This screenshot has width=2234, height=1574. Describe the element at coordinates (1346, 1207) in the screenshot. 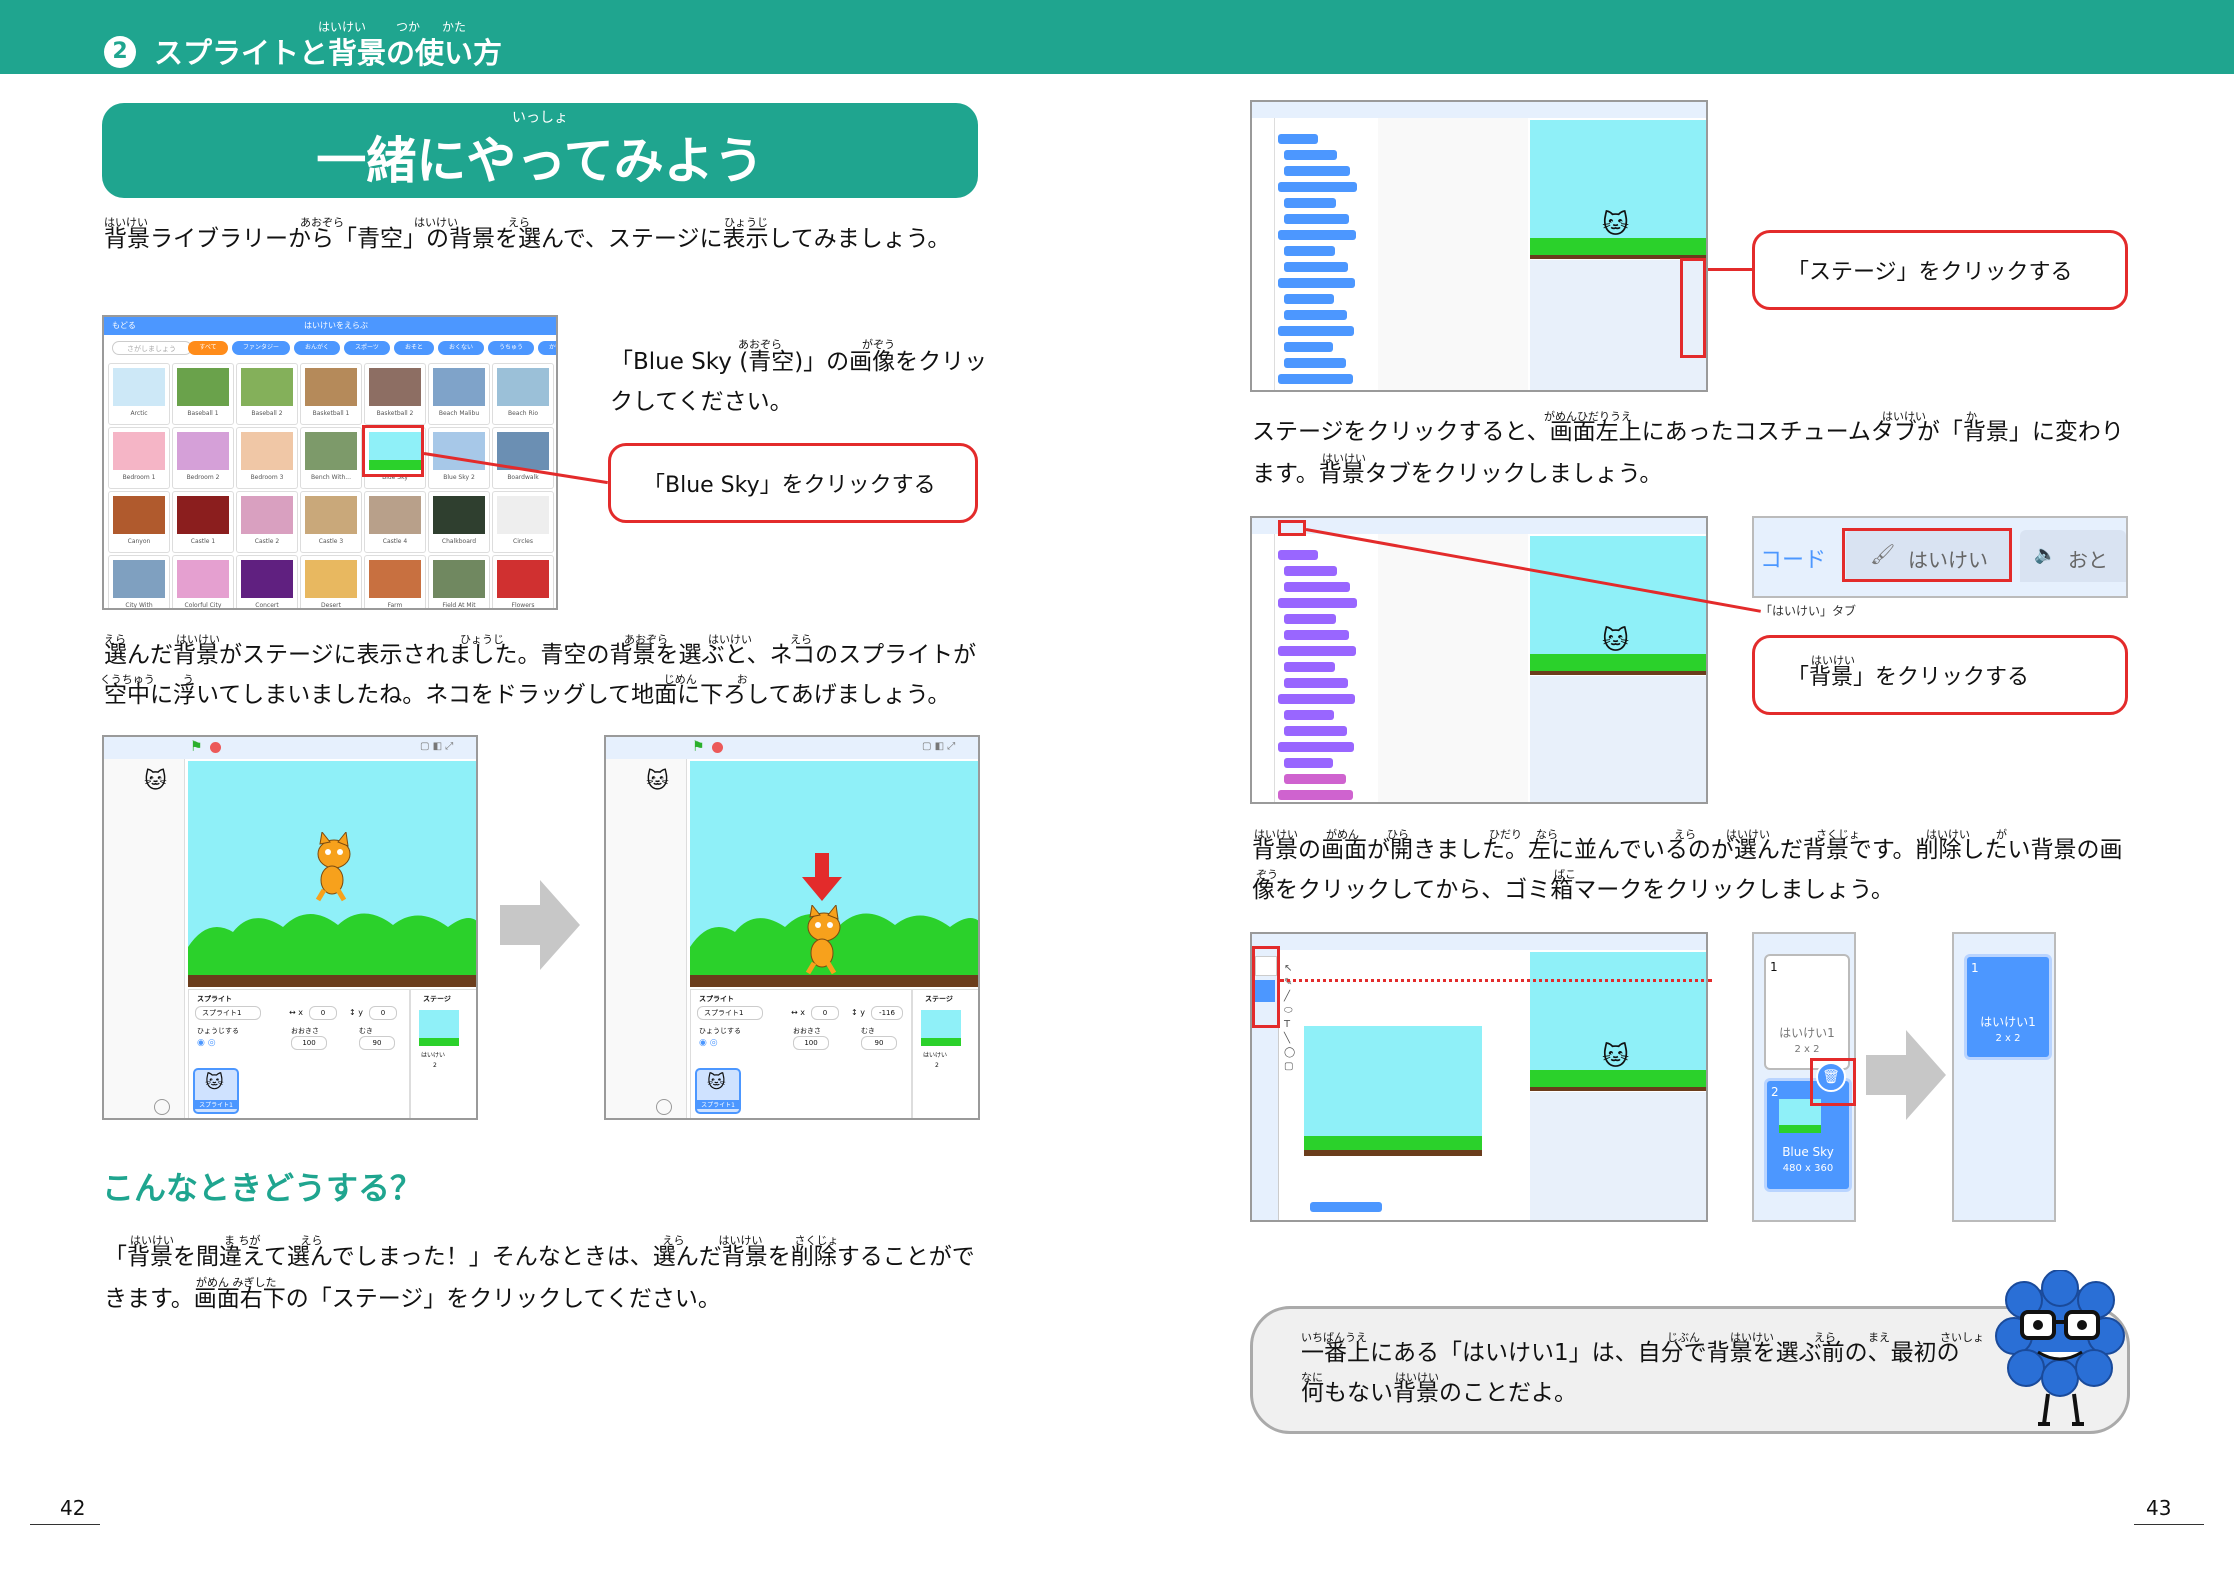

I see `convert-bitmap-button` at that location.